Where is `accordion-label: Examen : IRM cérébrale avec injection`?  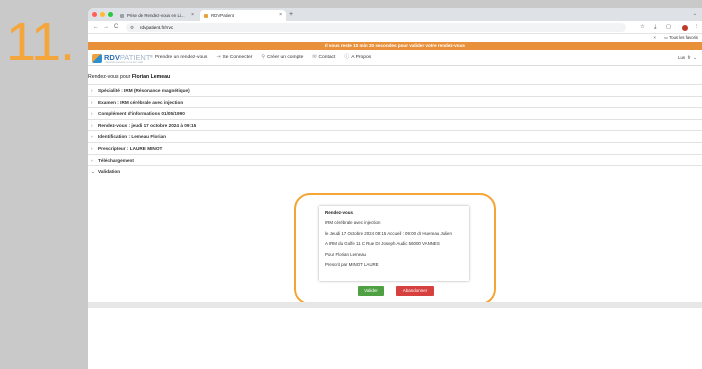 accordion-label: Examen : IRM cérébrale avec injection is located at coordinates (141, 102).